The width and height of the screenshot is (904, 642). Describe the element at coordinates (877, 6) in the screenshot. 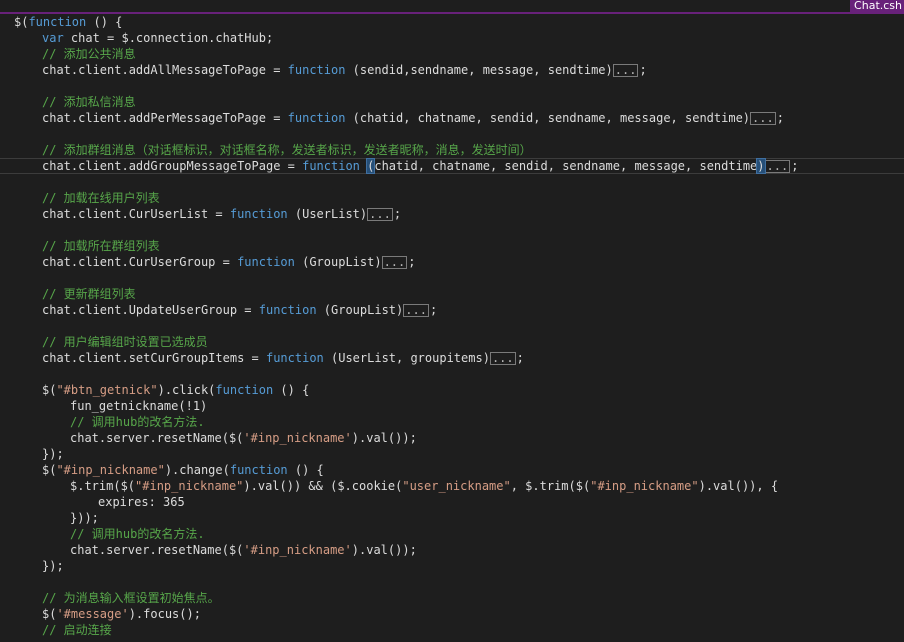

I see `tab-chat-cshtml: Chat.csh` at that location.